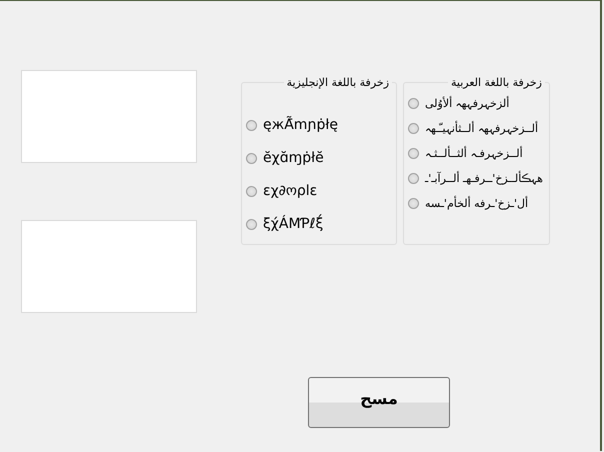  Describe the element at coordinates (476, 203) in the screenshot. I see `radio-label: أل'ـزخ'ـرفه ألخأم'ـسه` at that location.